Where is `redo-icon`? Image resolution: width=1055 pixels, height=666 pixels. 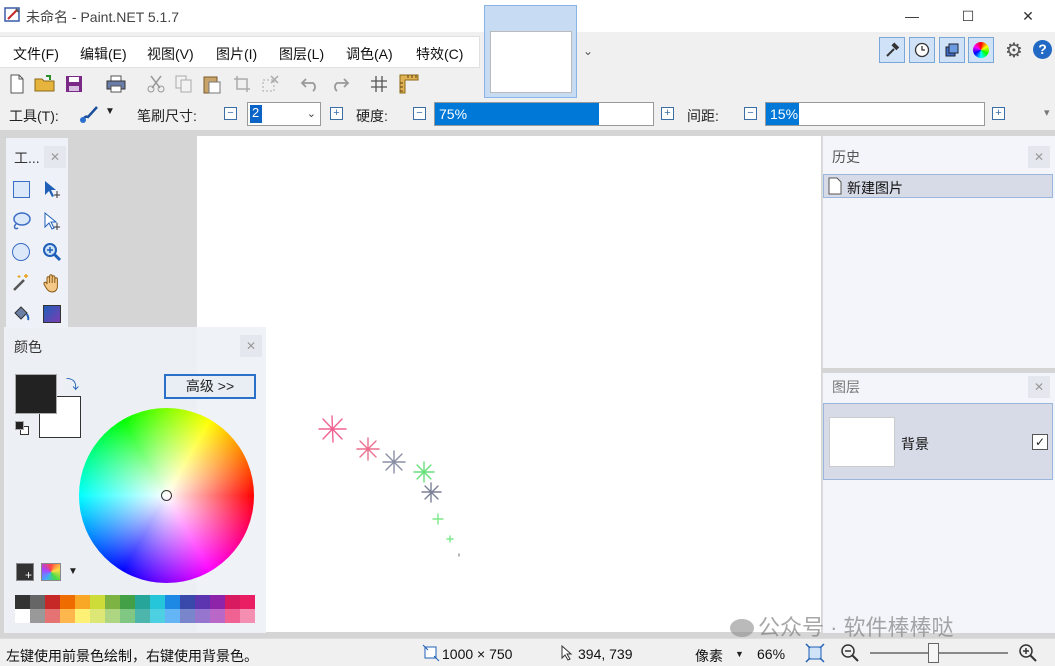 redo-icon is located at coordinates (340, 84).